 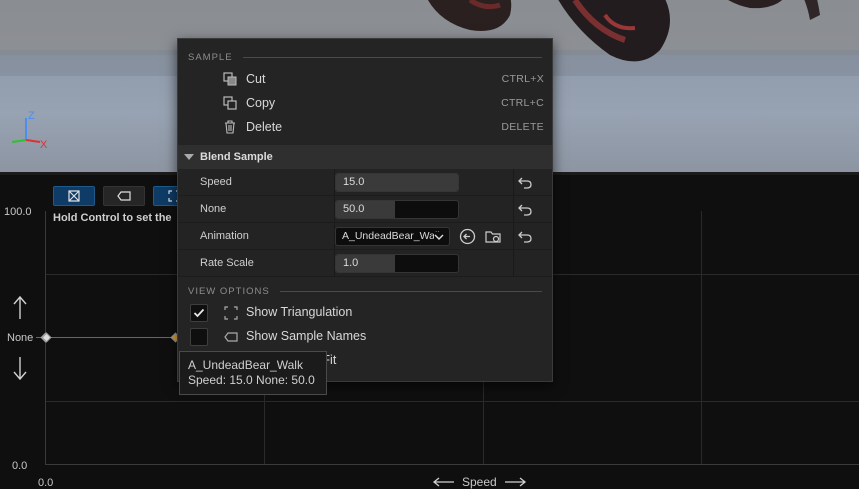 I want to click on none-value: 50.0, so click(x=354, y=209).